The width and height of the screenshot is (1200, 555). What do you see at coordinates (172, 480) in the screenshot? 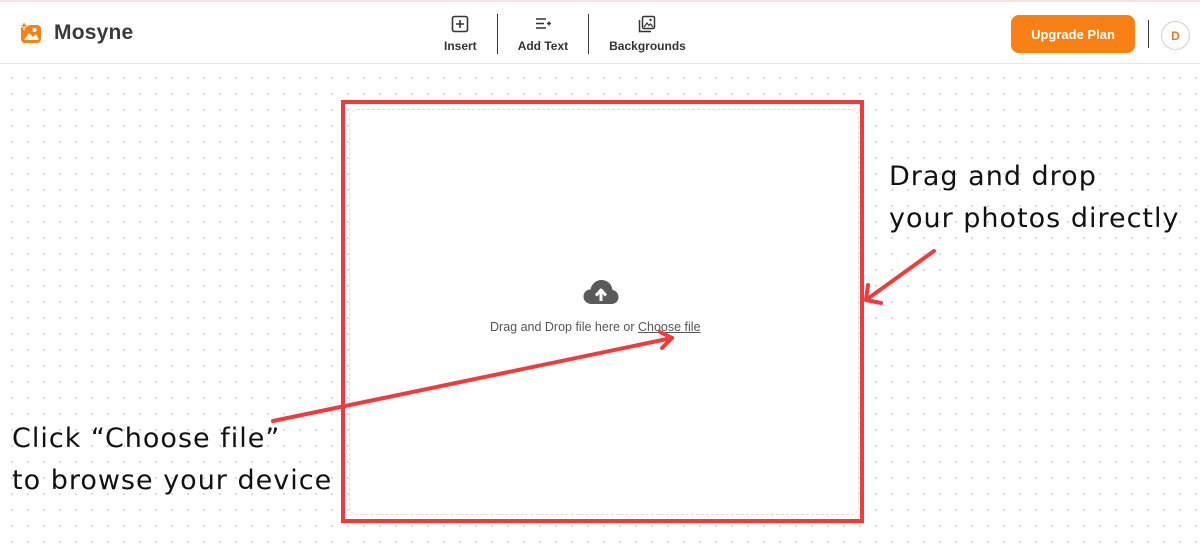
I see `annotation-line: to browse your device` at bounding box center [172, 480].